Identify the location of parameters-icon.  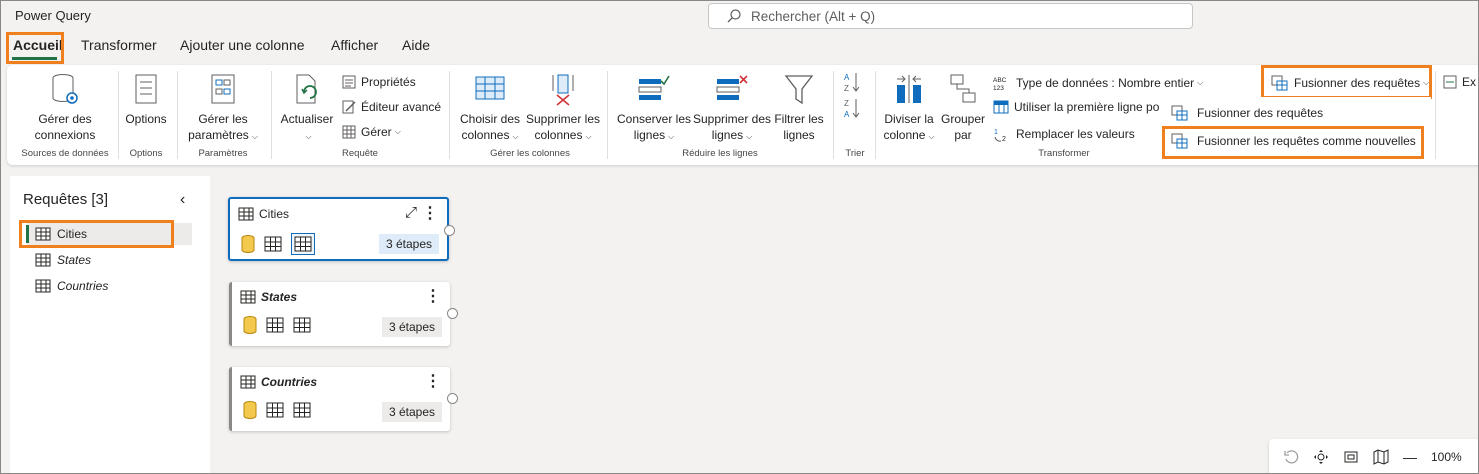
(223, 89).